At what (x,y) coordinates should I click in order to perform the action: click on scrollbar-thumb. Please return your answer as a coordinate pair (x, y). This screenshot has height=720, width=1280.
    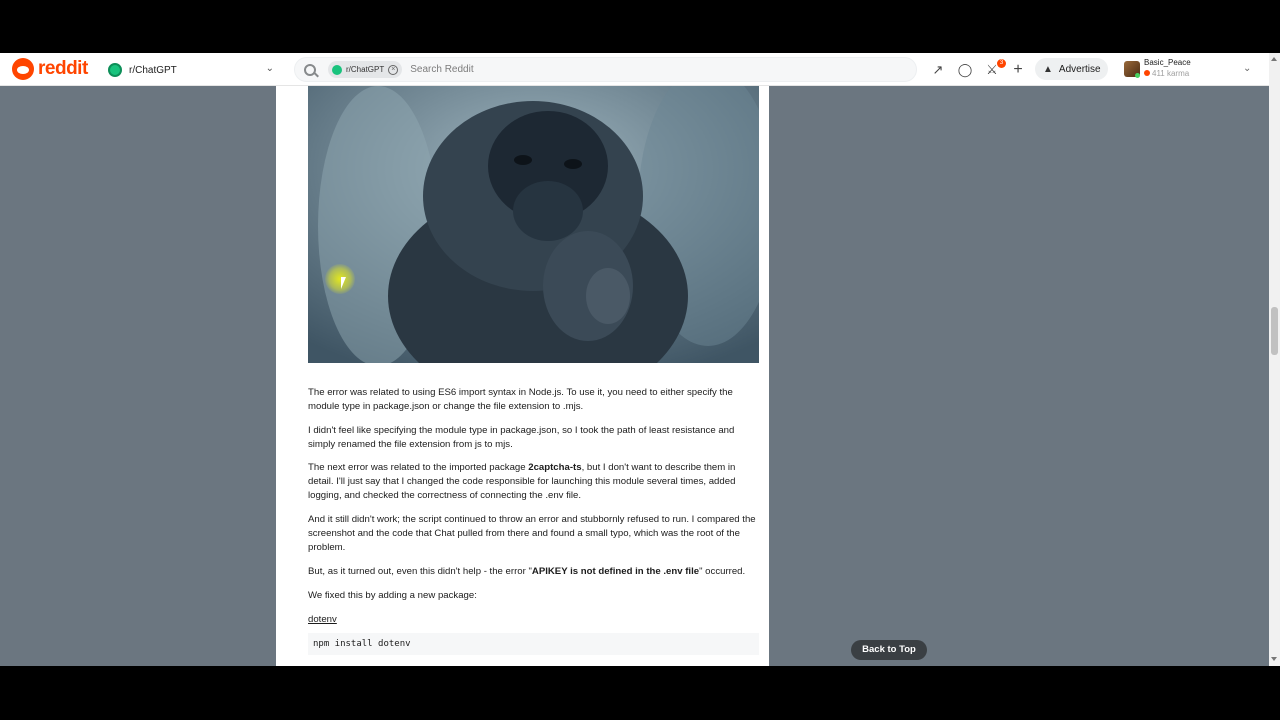
    Looking at the image, I should click on (1274, 331).